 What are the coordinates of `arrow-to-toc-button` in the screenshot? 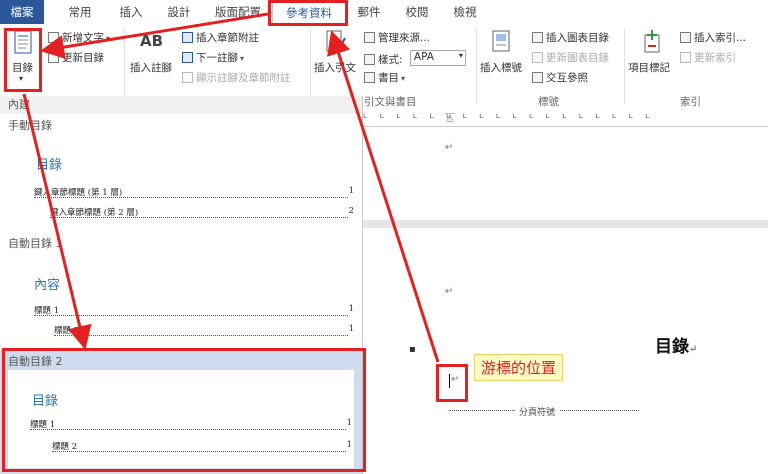 It's located at (154, 35).